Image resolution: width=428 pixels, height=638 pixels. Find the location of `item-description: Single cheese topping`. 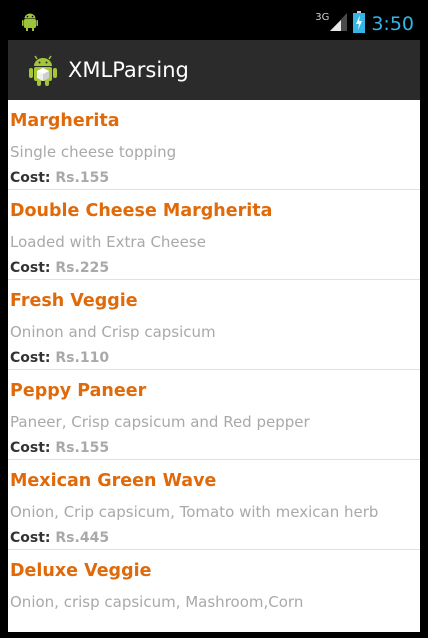

item-description: Single cheese topping is located at coordinates (93, 152).